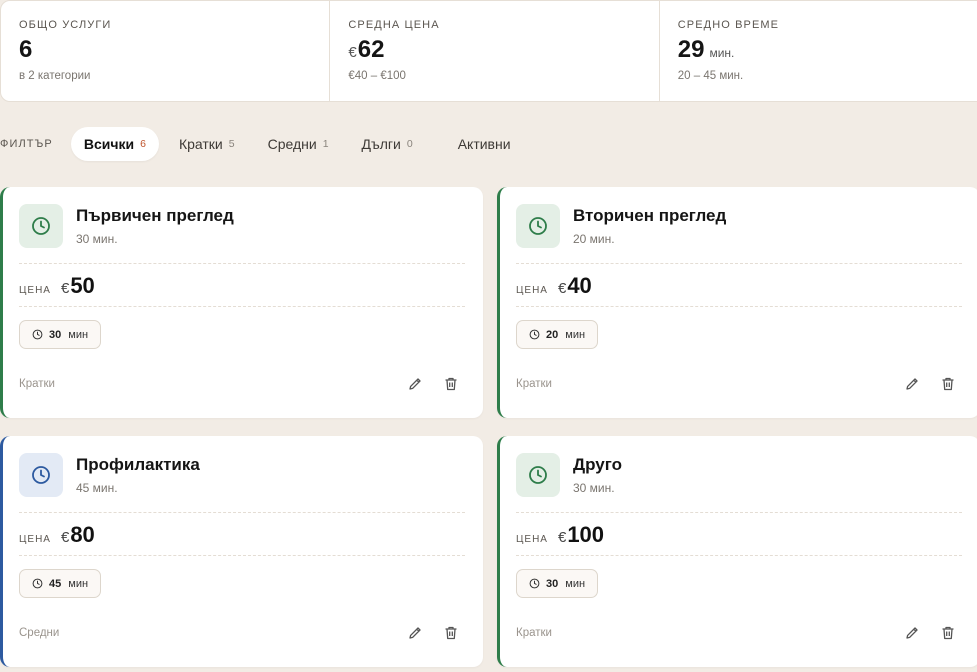 The image size is (977, 672). Describe the element at coordinates (409, 144) in the screenshot. I see `chip-count: 0` at that location.